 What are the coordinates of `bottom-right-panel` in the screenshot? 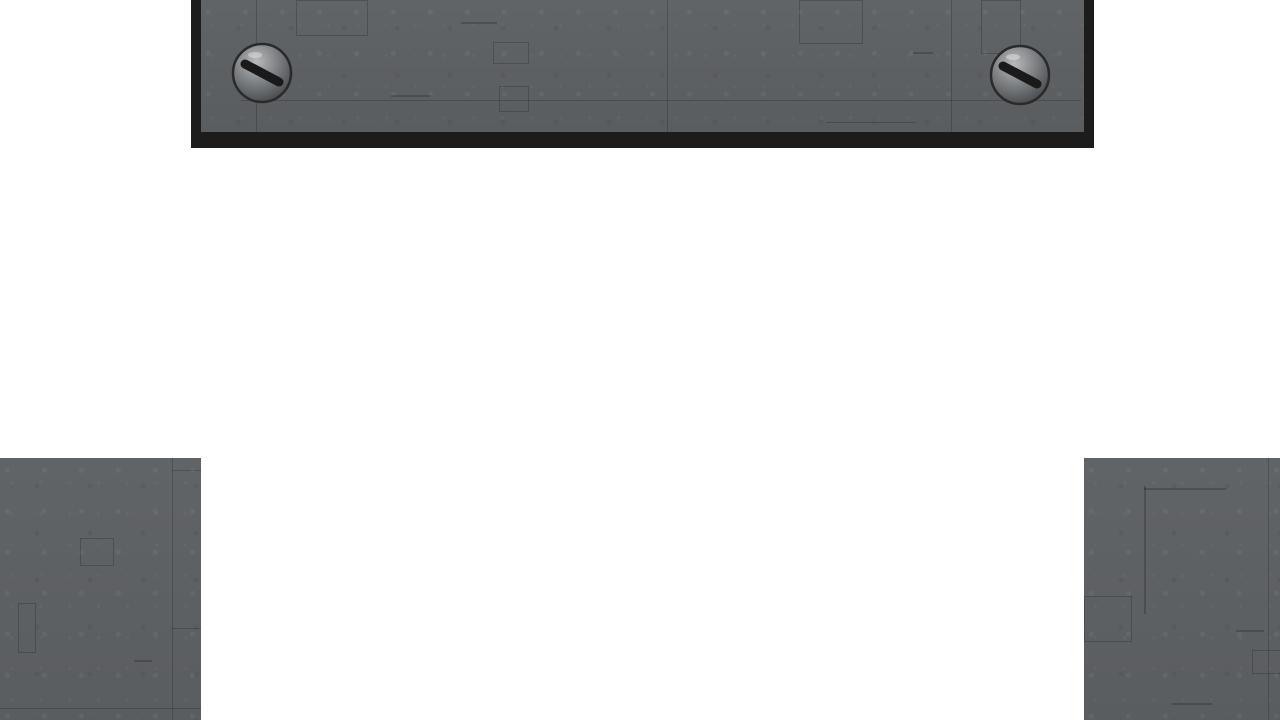 It's located at (1182, 589).